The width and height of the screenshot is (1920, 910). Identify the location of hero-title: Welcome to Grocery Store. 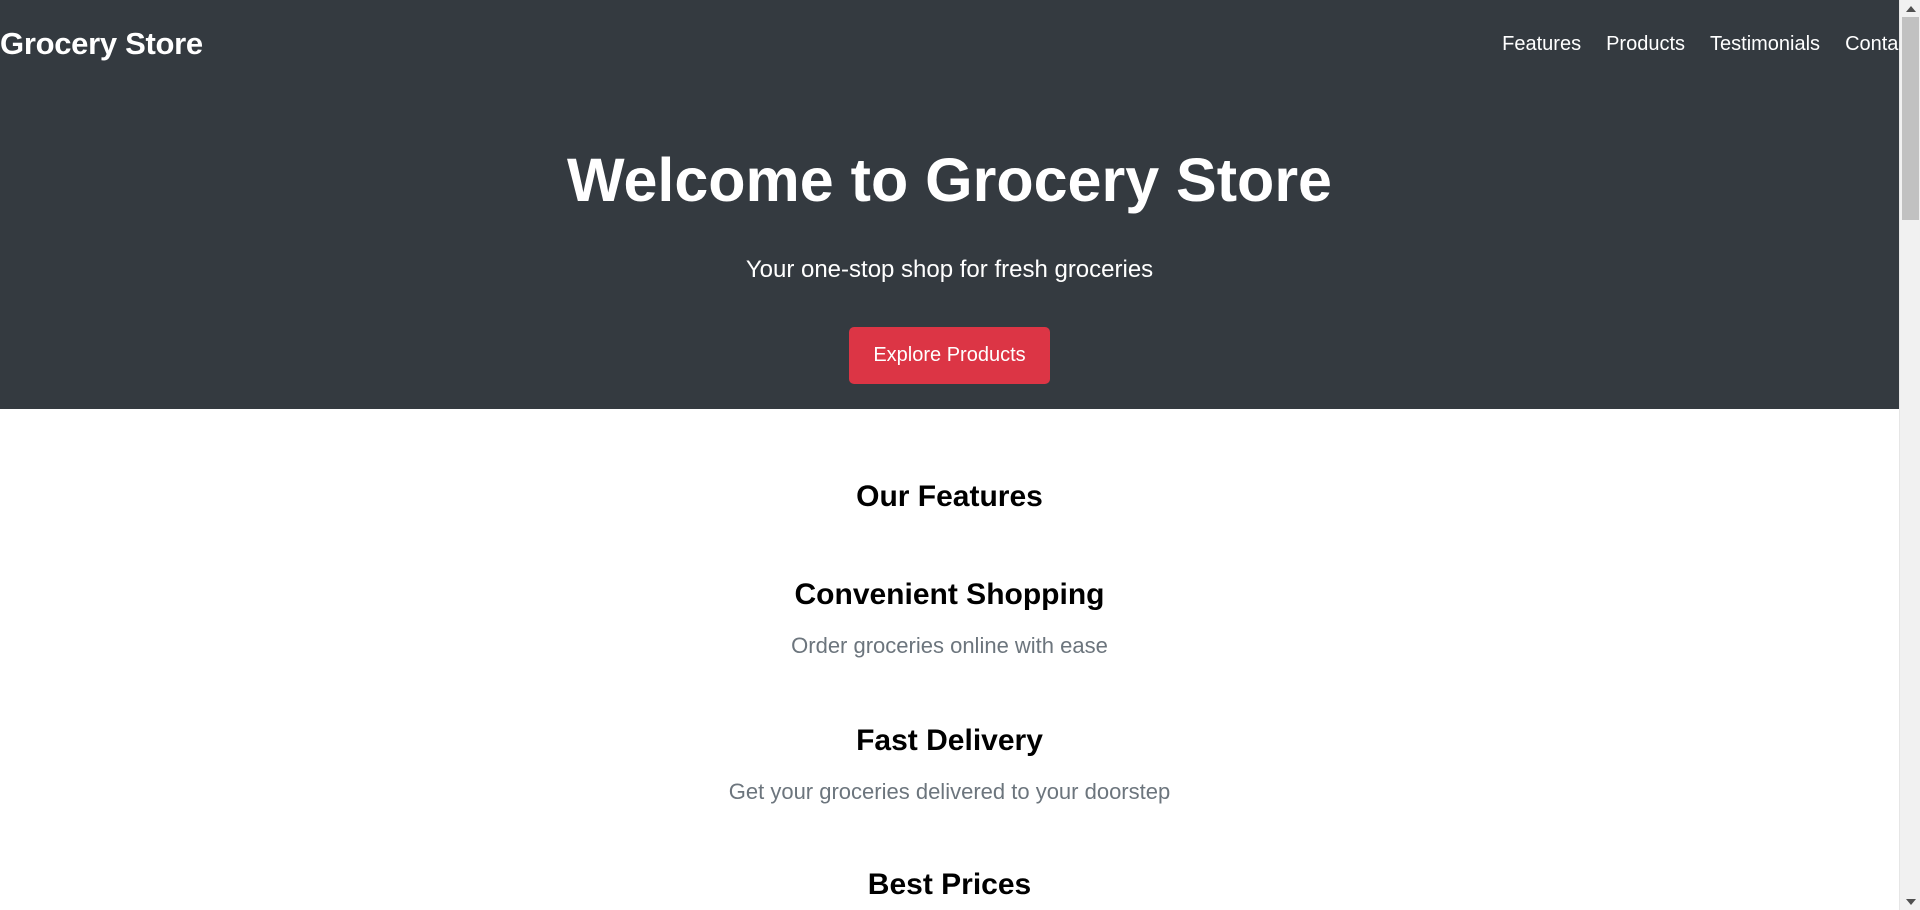
(949, 180).